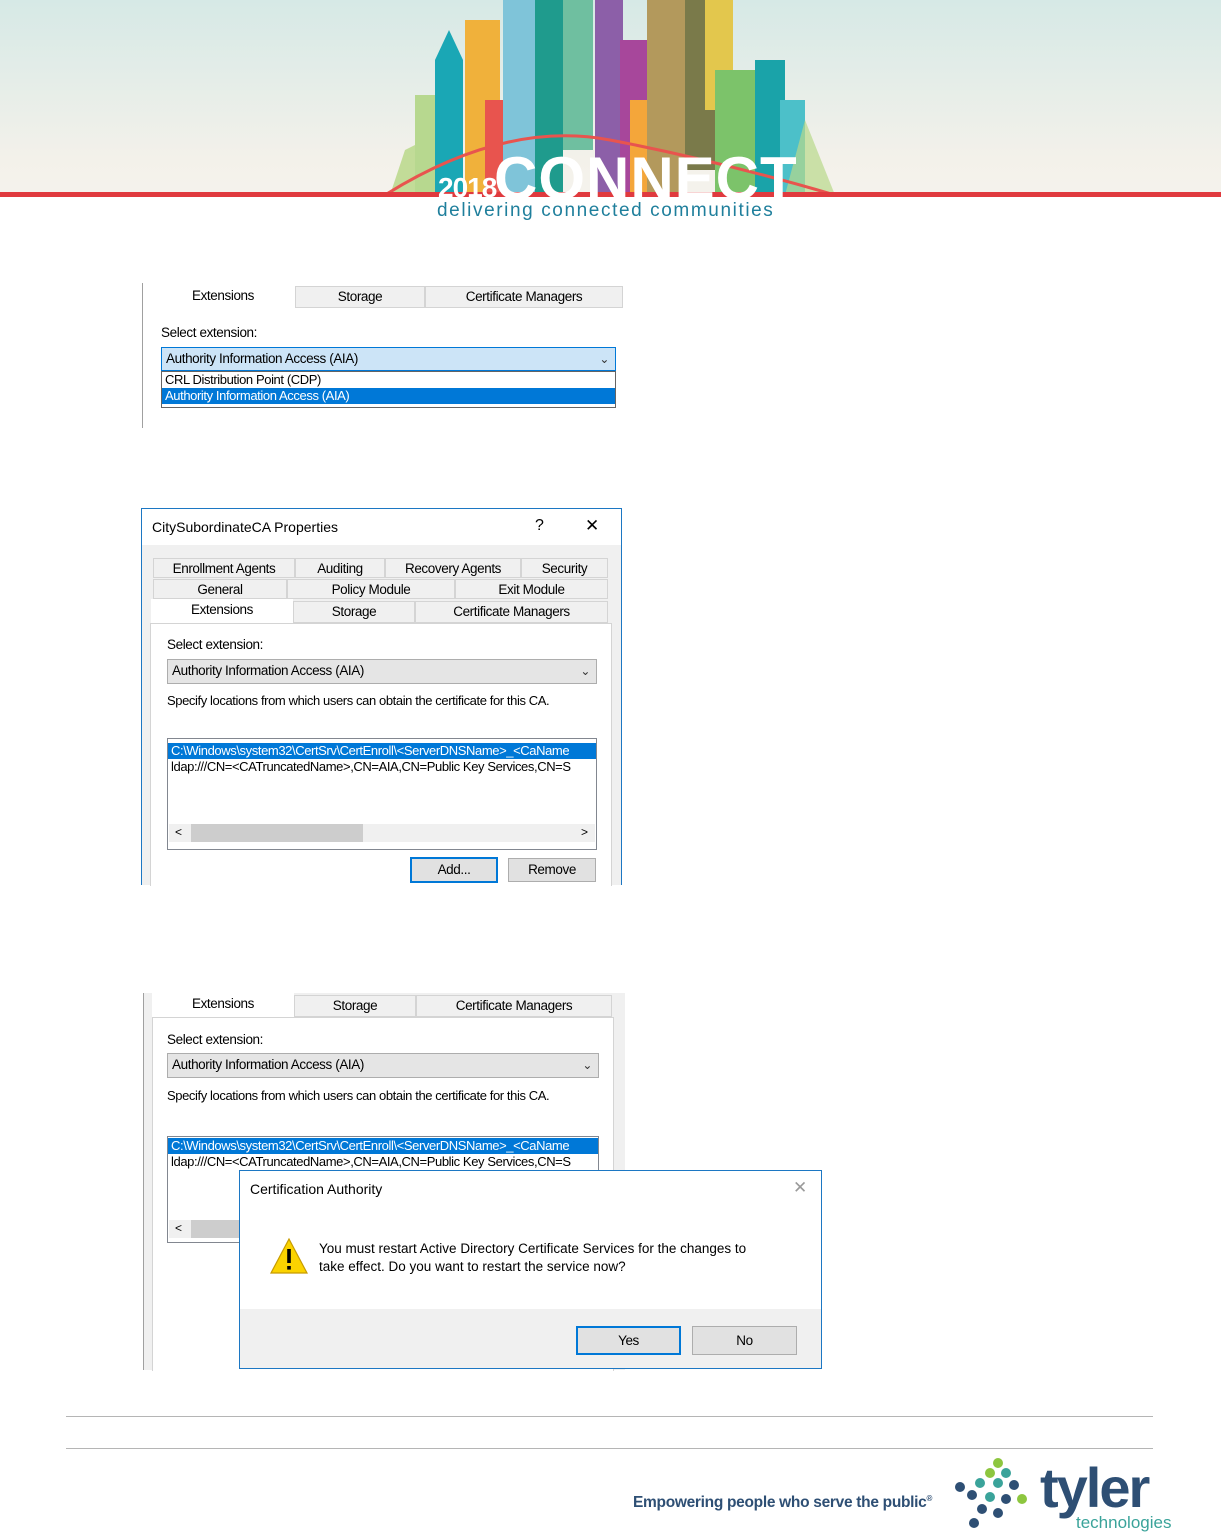  What do you see at coordinates (340, 568) in the screenshot?
I see `tab-auditing: Auditing` at bounding box center [340, 568].